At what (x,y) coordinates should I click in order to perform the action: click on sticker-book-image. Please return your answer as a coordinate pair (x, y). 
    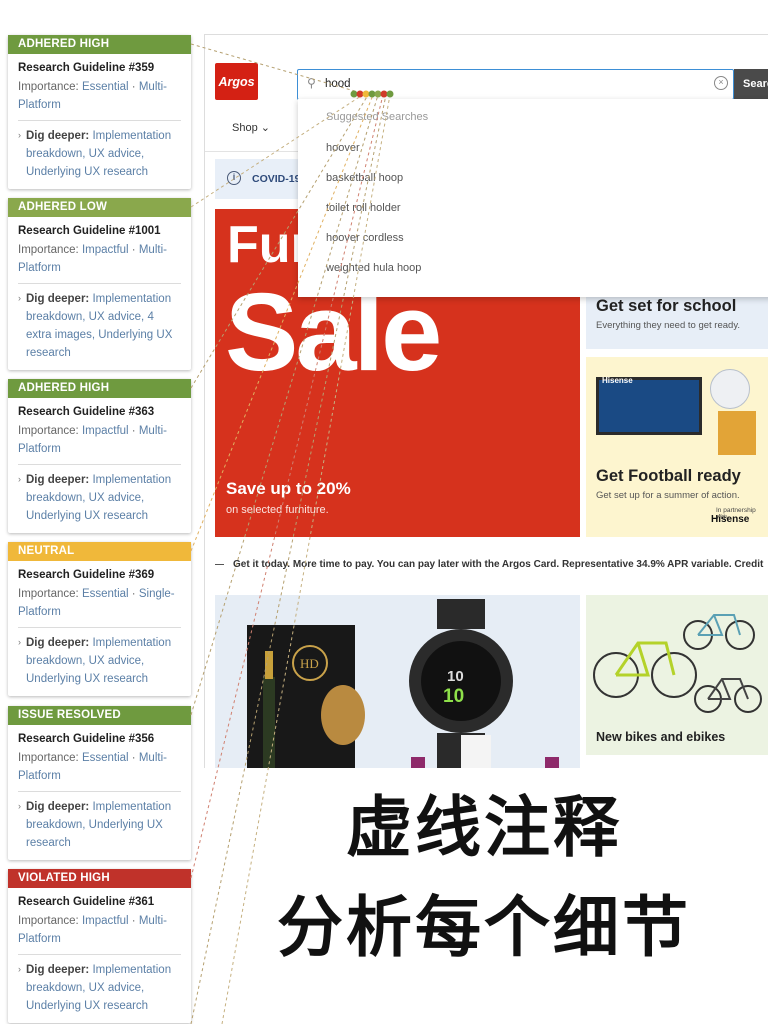
    Looking at the image, I should click on (737, 433).